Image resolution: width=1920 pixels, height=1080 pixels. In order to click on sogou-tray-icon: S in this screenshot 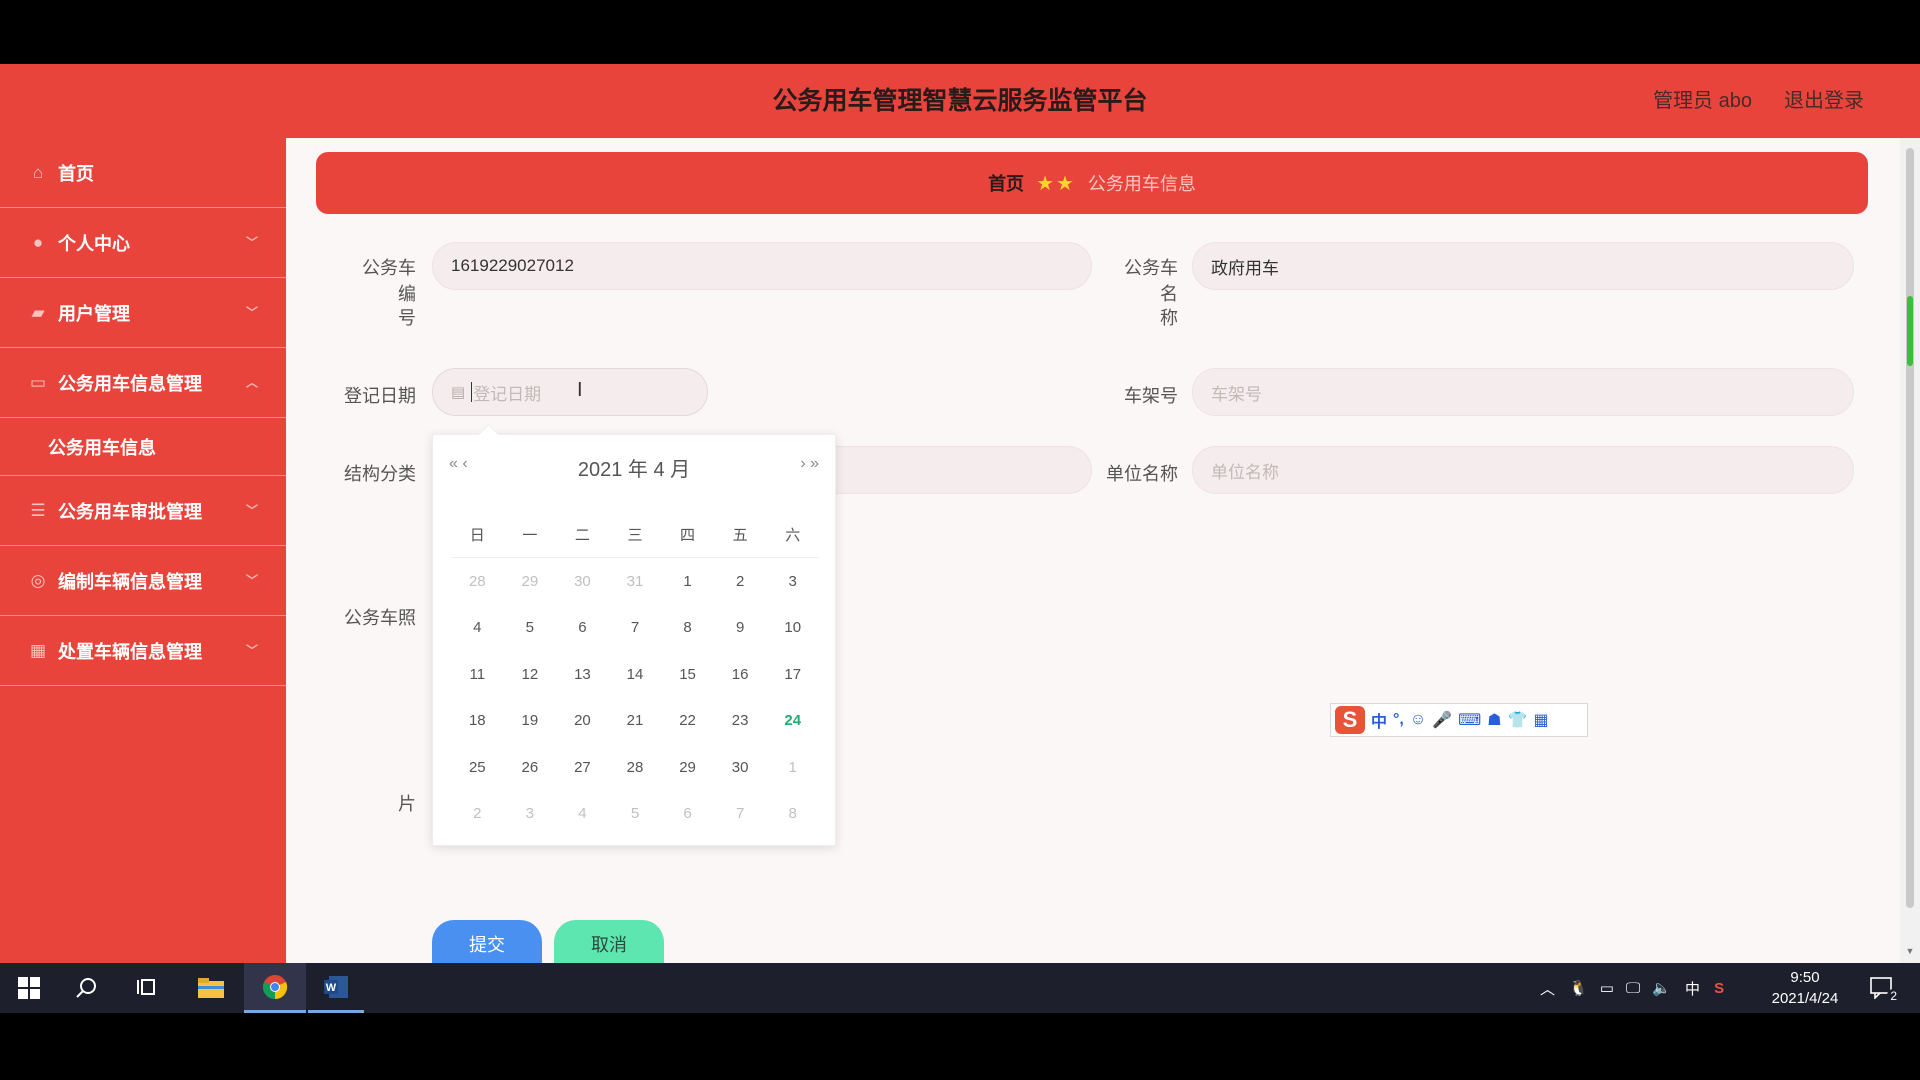, I will do `click(1719, 988)`.